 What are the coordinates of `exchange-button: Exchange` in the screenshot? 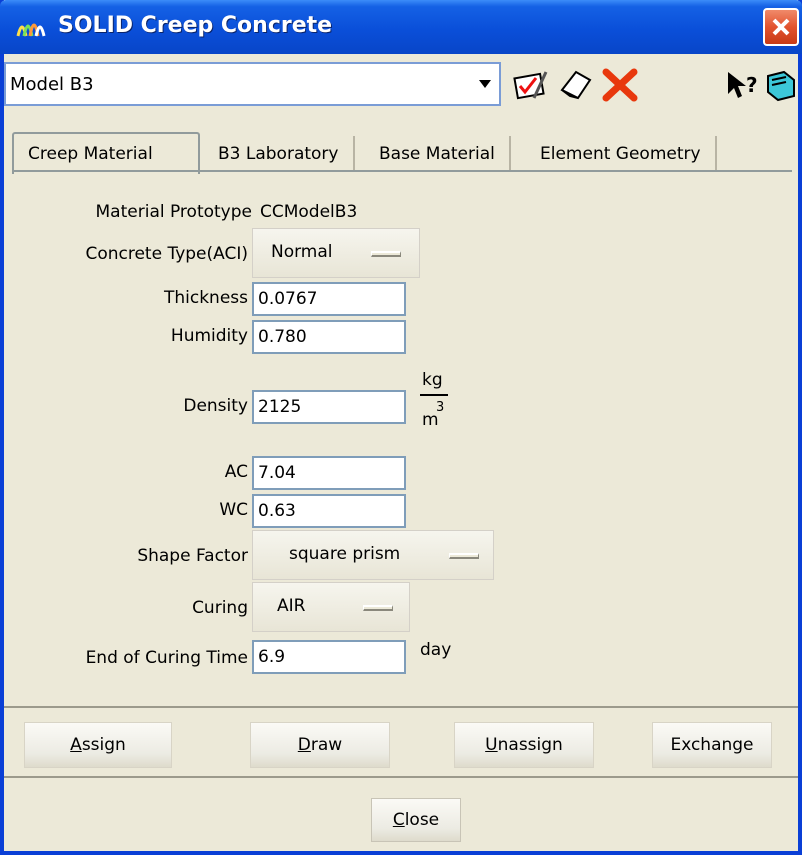 It's located at (712, 745).